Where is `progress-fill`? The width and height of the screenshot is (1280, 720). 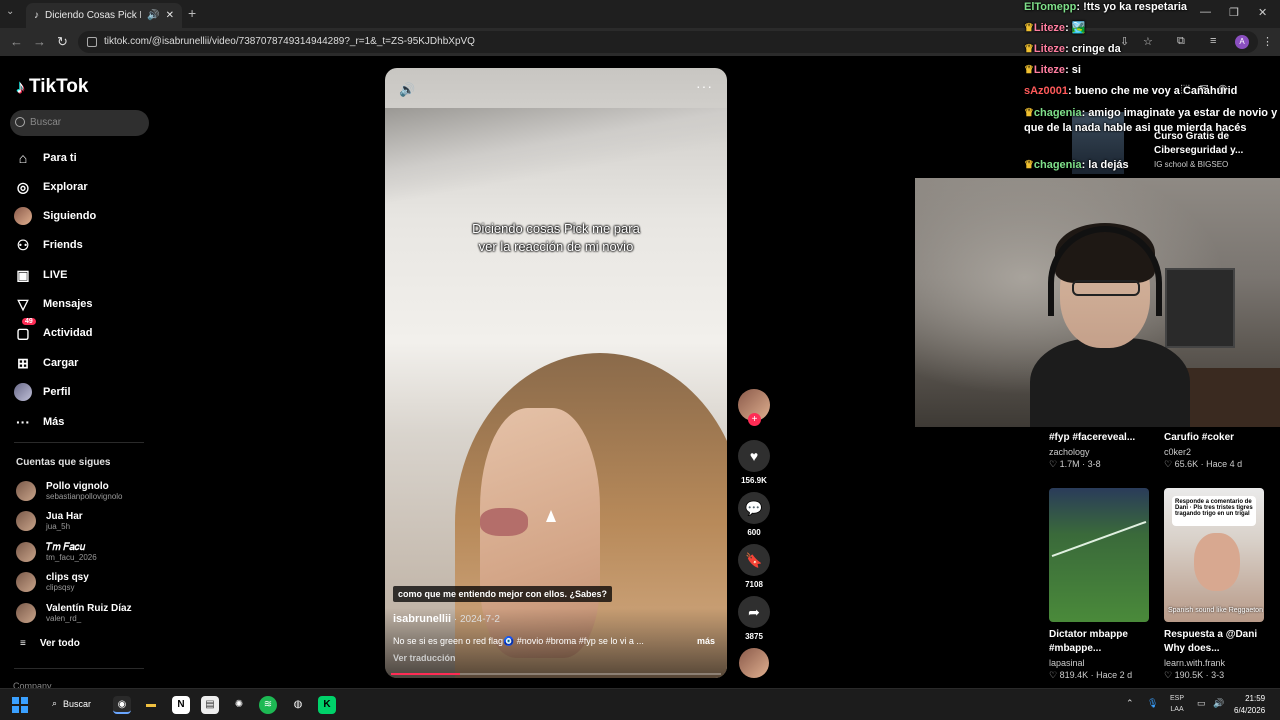 progress-fill is located at coordinates (426, 674).